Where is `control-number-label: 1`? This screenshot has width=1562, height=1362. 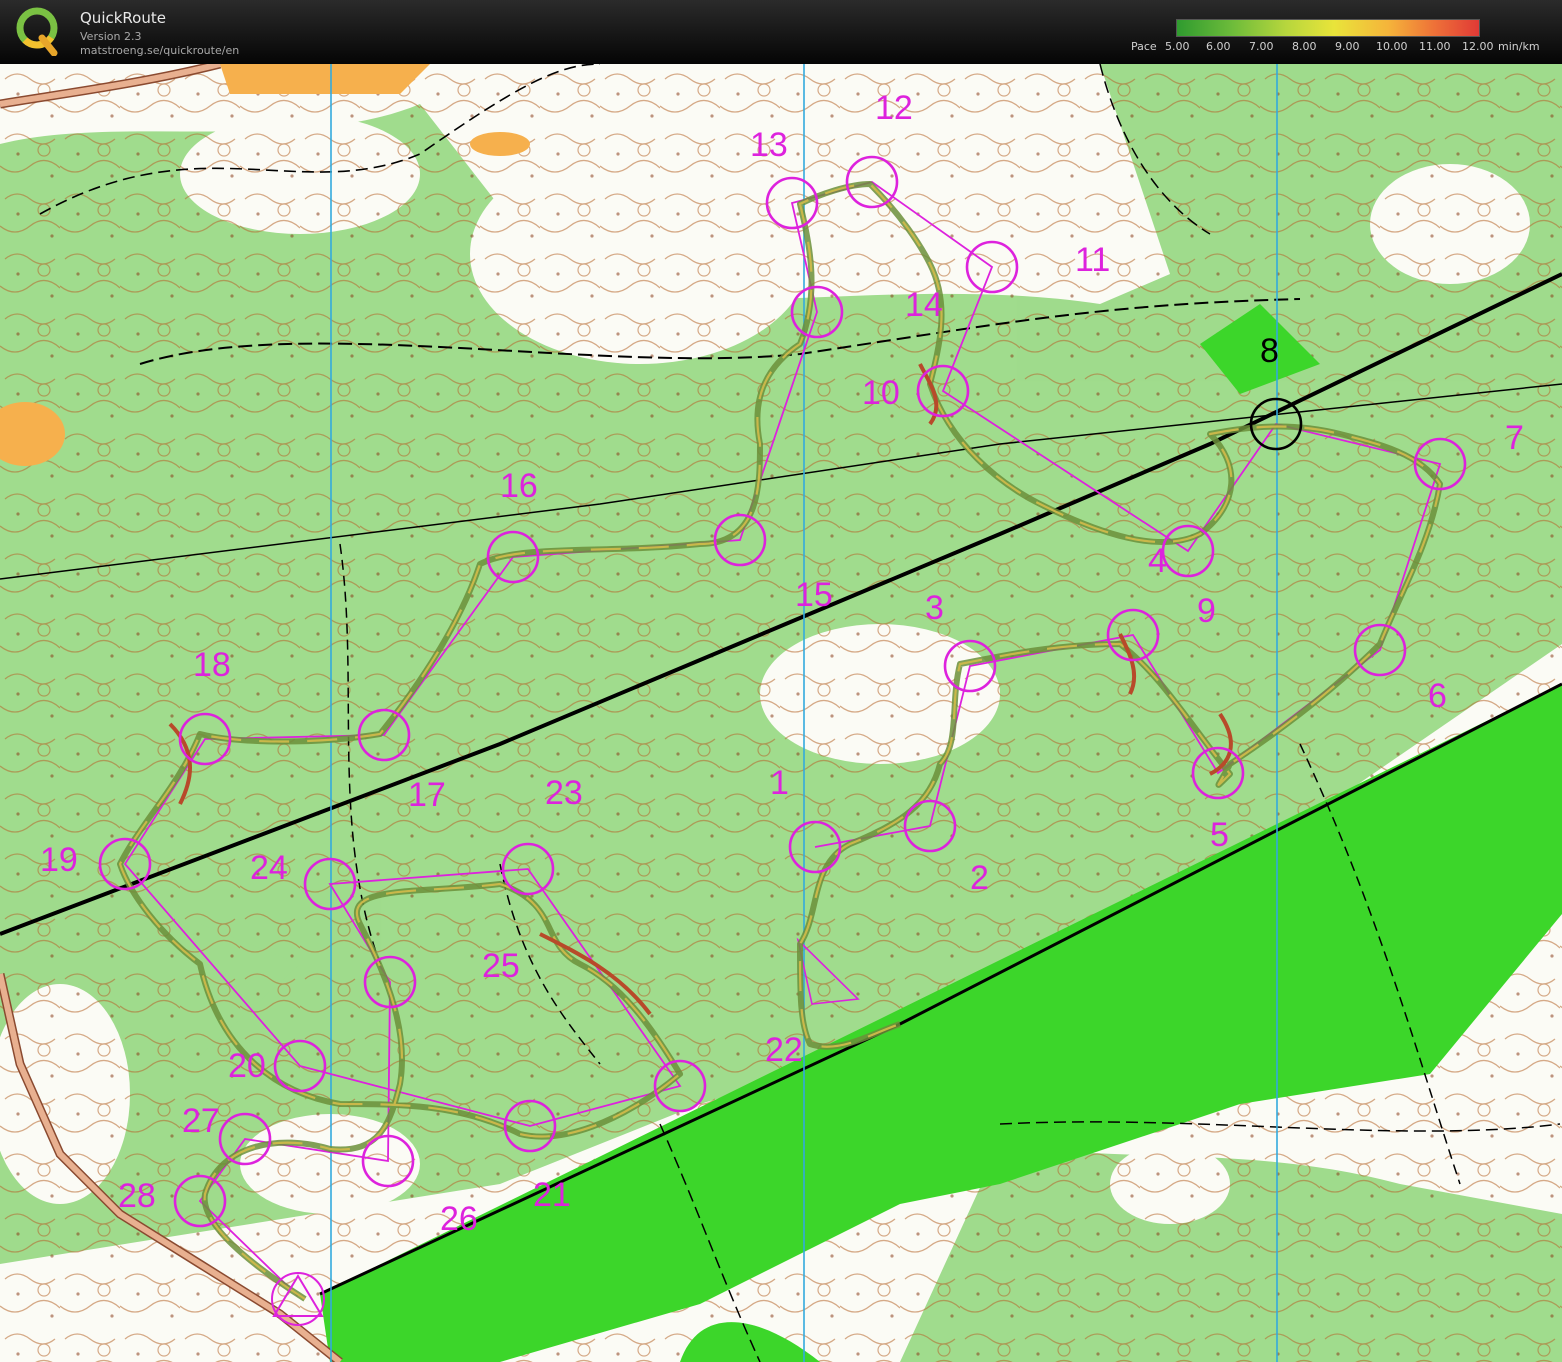 control-number-label: 1 is located at coordinates (779, 783).